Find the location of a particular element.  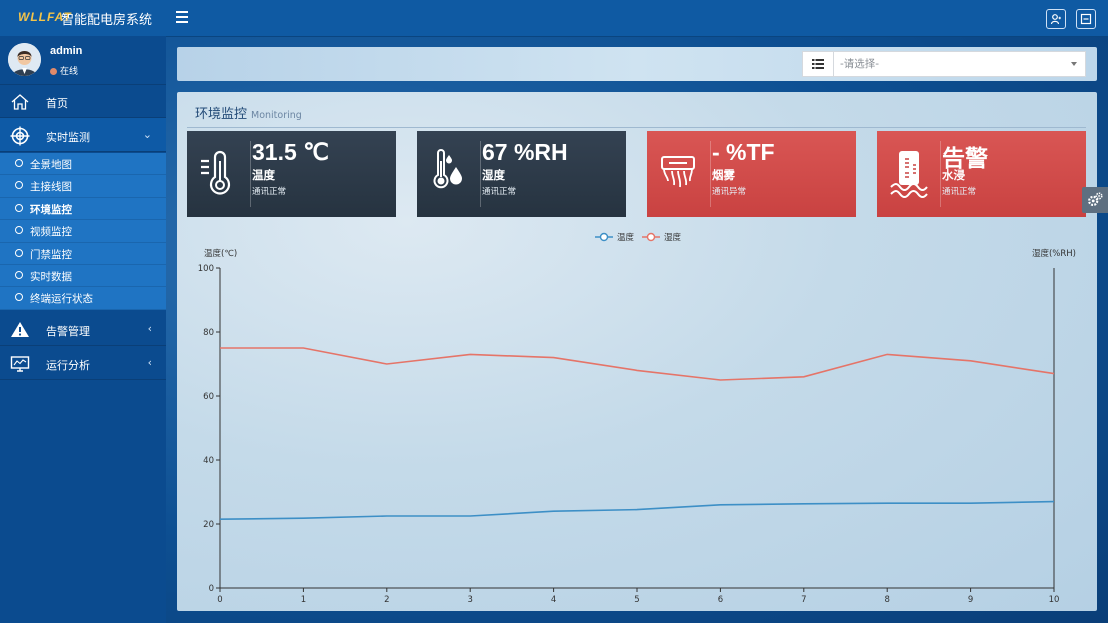

gears-icon is located at coordinates (1095, 199).